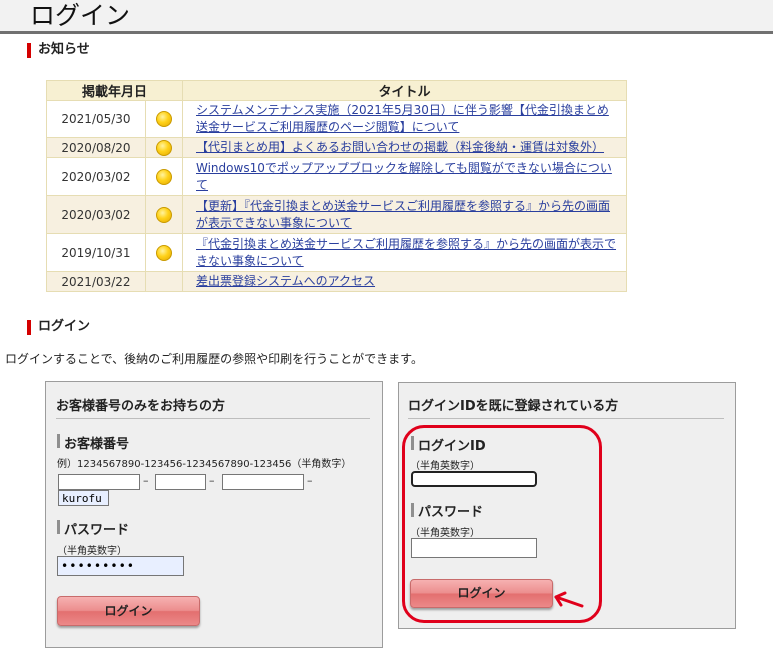 This screenshot has width=773, height=650. What do you see at coordinates (285, 281) in the screenshot?
I see `news-link: 差出票登録システムへのアクセス` at bounding box center [285, 281].